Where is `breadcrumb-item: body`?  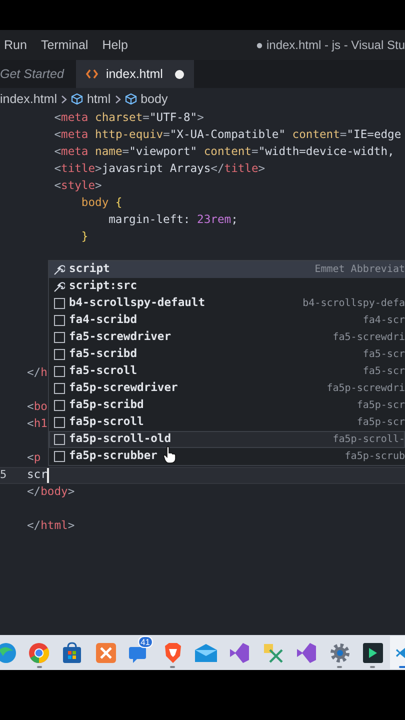 breadcrumb-item: body is located at coordinates (154, 99).